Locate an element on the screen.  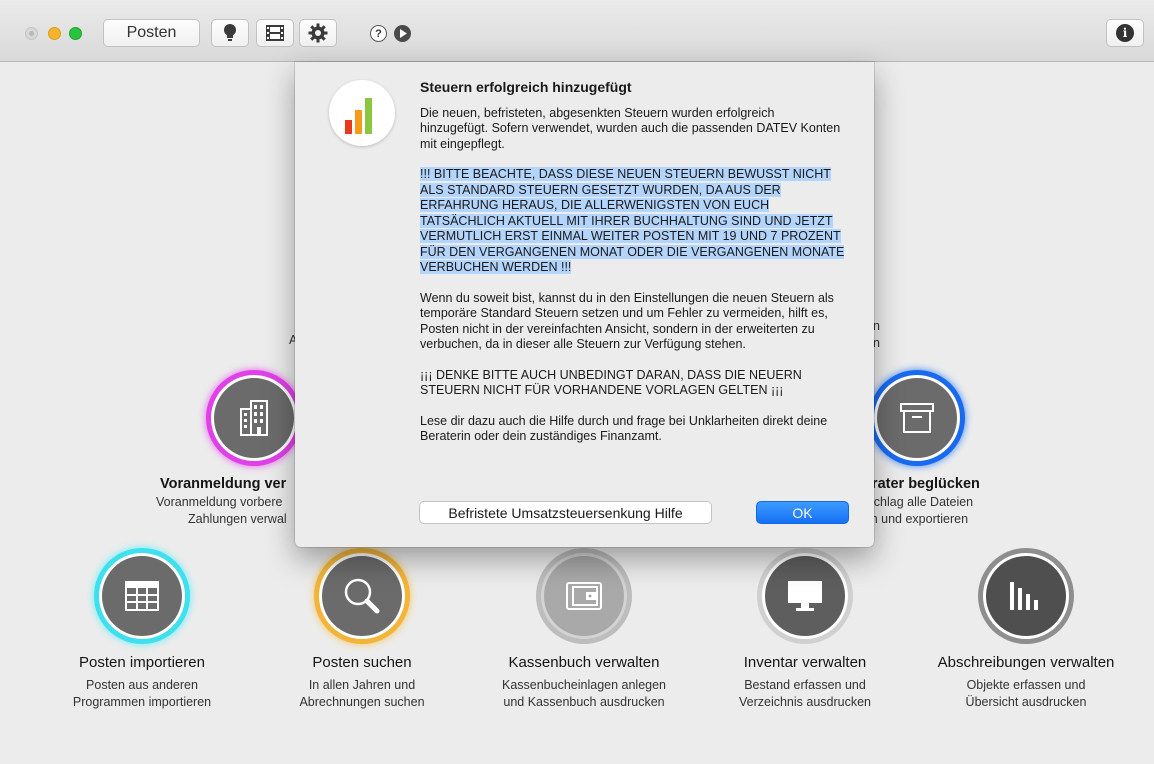
search-icon is located at coordinates (362, 596).